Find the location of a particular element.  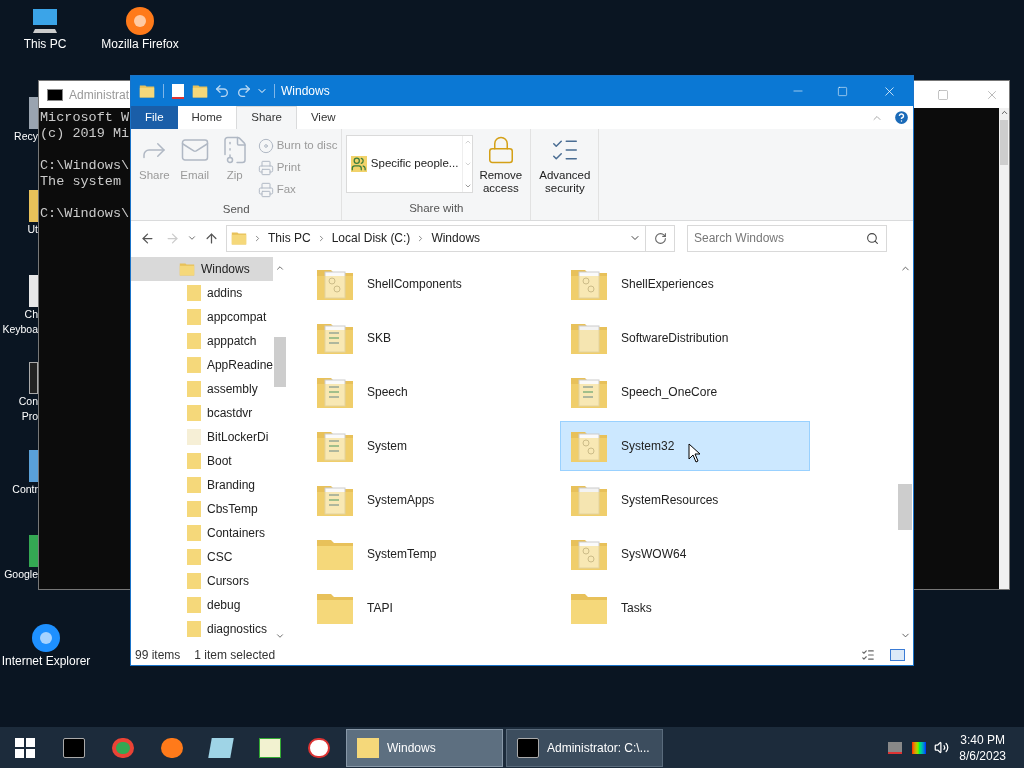

desktop-icon-label: Ut is located at coordinates (32, 229).